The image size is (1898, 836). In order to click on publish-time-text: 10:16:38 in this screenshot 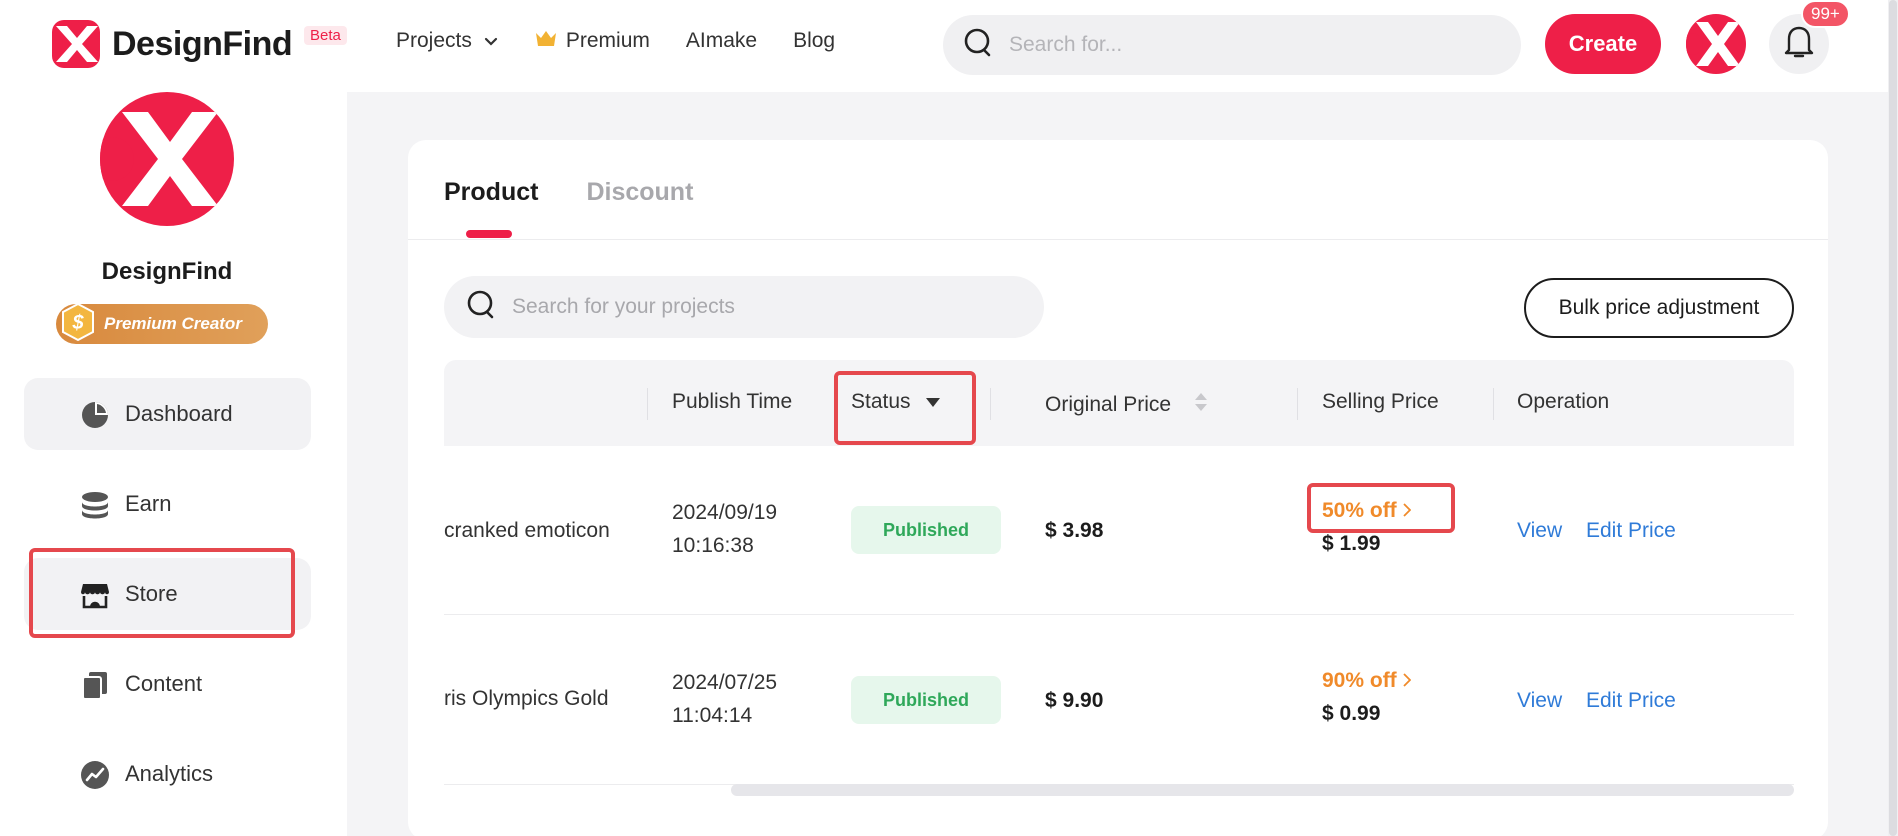, I will do `click(713, 545)`.